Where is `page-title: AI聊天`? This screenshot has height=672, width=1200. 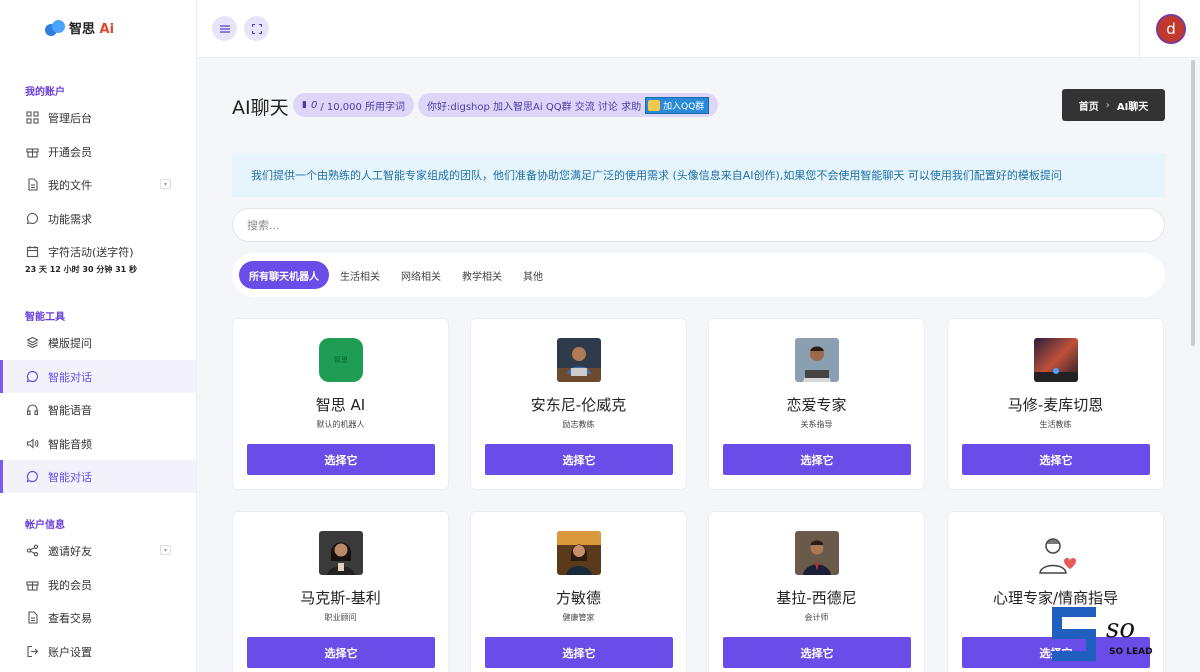
page-title: AI聊天 is located at coordinates (260, 108).